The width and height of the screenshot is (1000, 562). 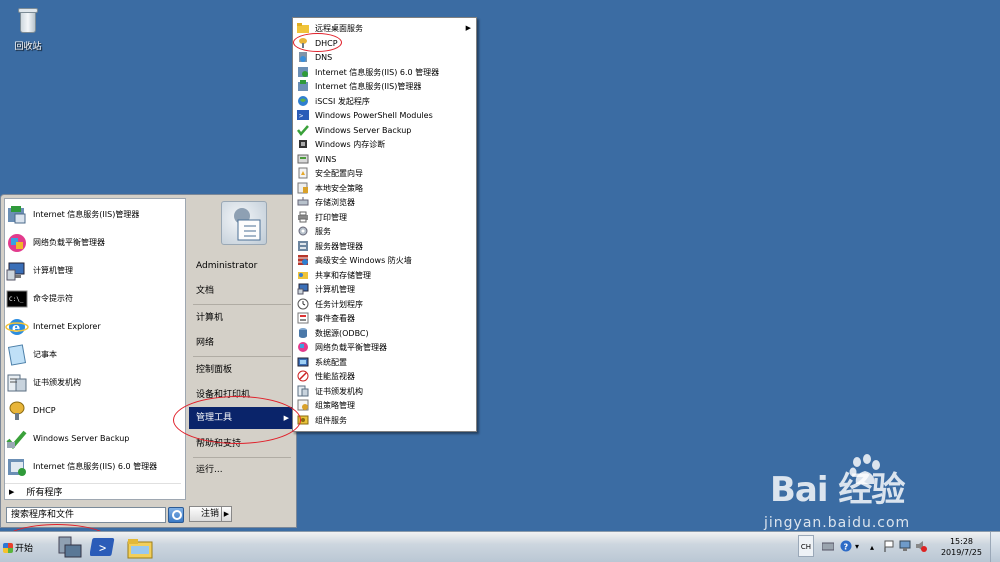 I want to click on admin-item-iis: Internet 信息服务(IIS)管理器, so click(x=385, y=86).